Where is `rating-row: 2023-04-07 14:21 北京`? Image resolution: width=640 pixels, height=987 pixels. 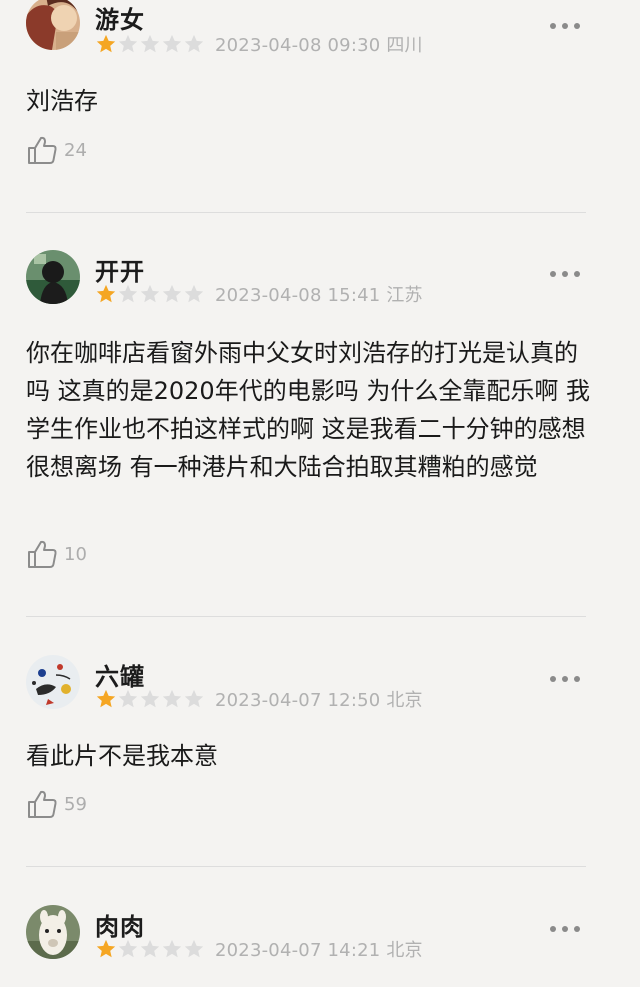
rating-row: 2023-04-07 14:21 北京 is located at coordinates (259, 949).